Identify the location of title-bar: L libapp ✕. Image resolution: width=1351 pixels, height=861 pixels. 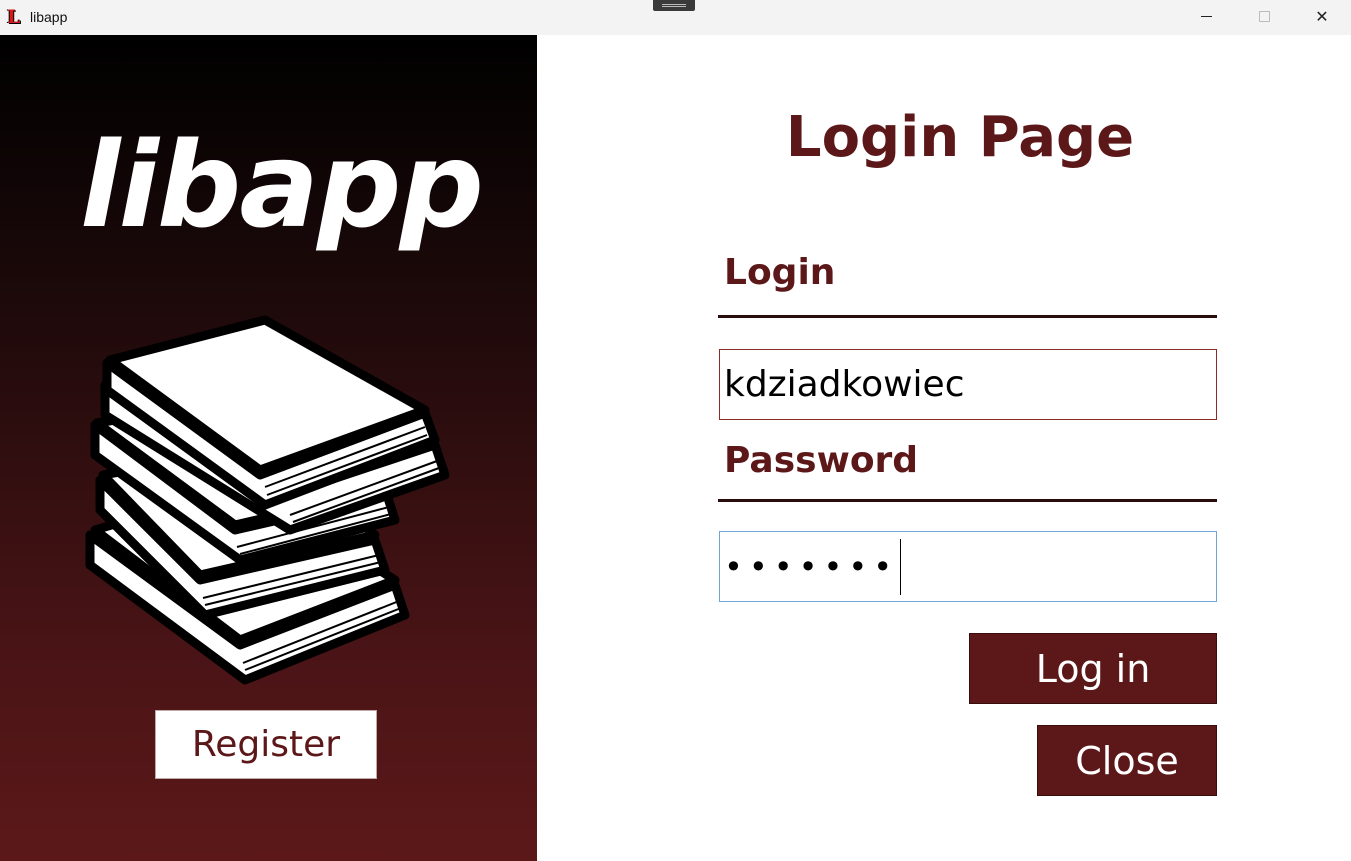
(675, 17).